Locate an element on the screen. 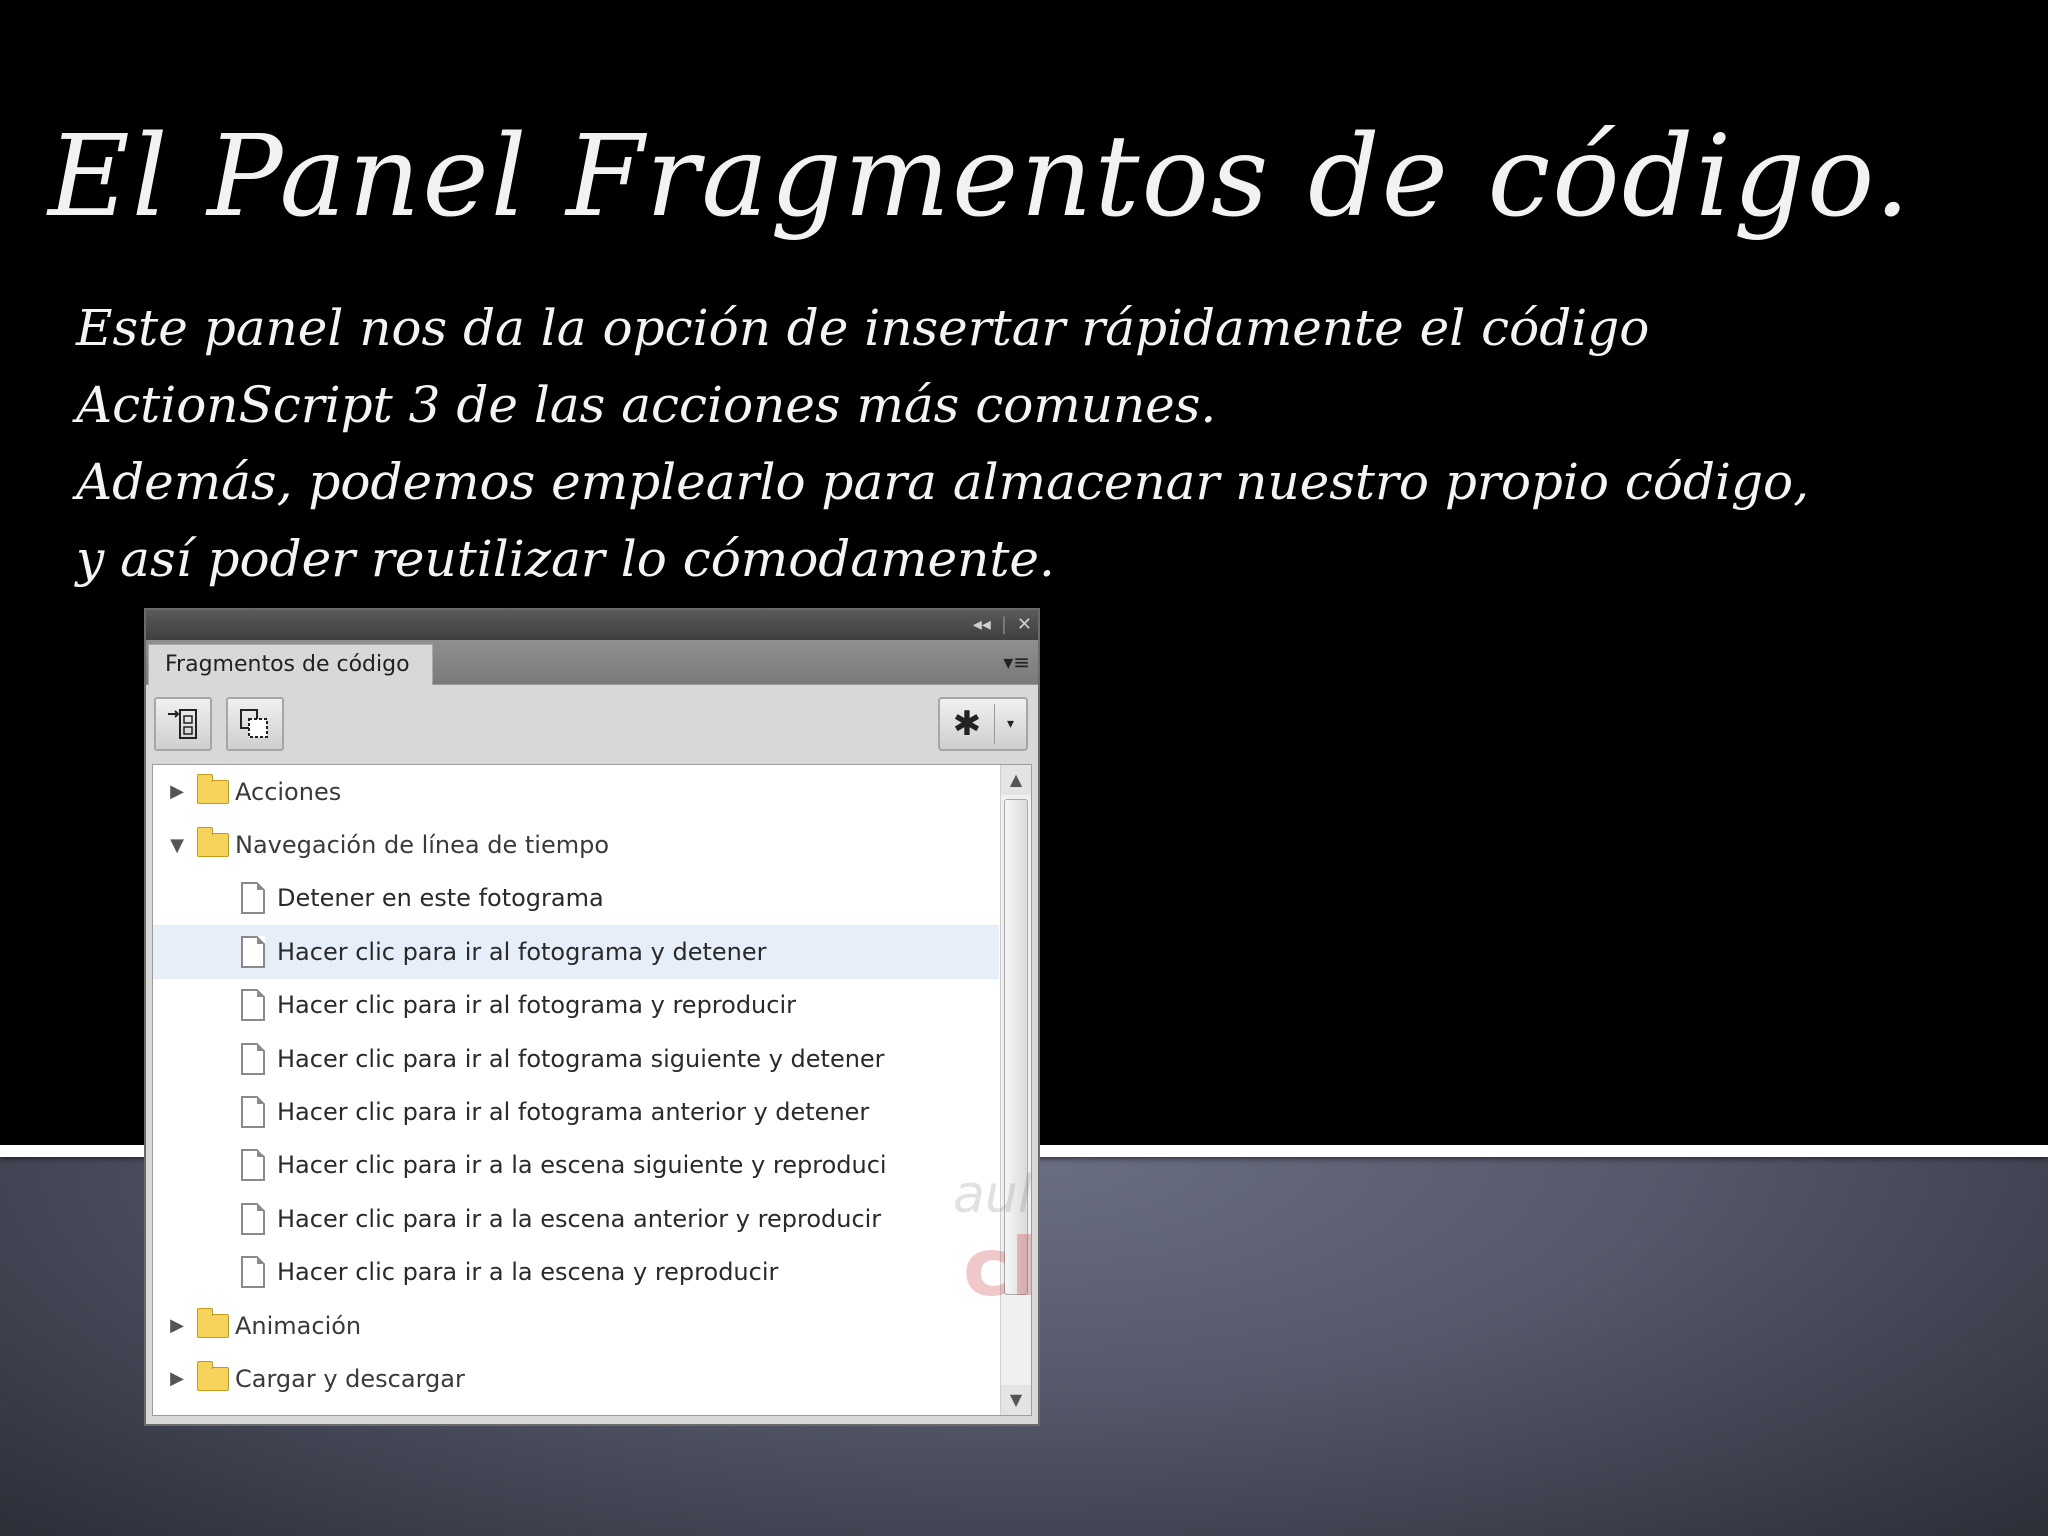 Image resolution: width=2048 pixels, height=1536 pixels. tree-item-label: Animación is located at coordinates (298, 1325).